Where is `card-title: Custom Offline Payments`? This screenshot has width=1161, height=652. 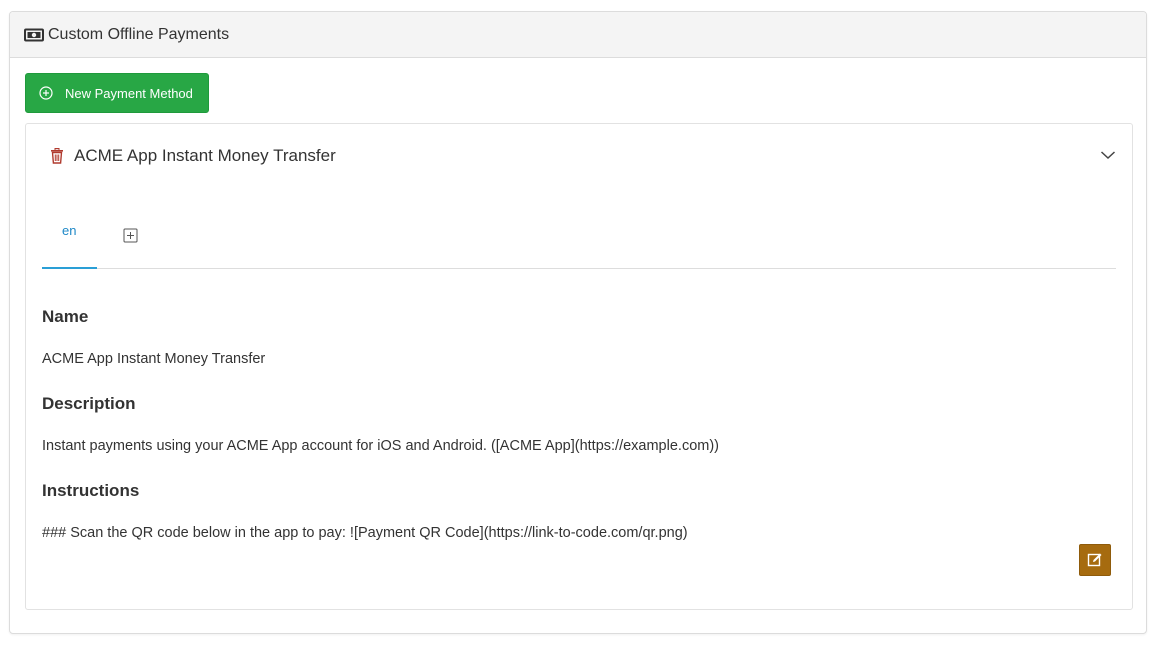
card-title: Custom Offline Payments is located at coordinates (139, 34).